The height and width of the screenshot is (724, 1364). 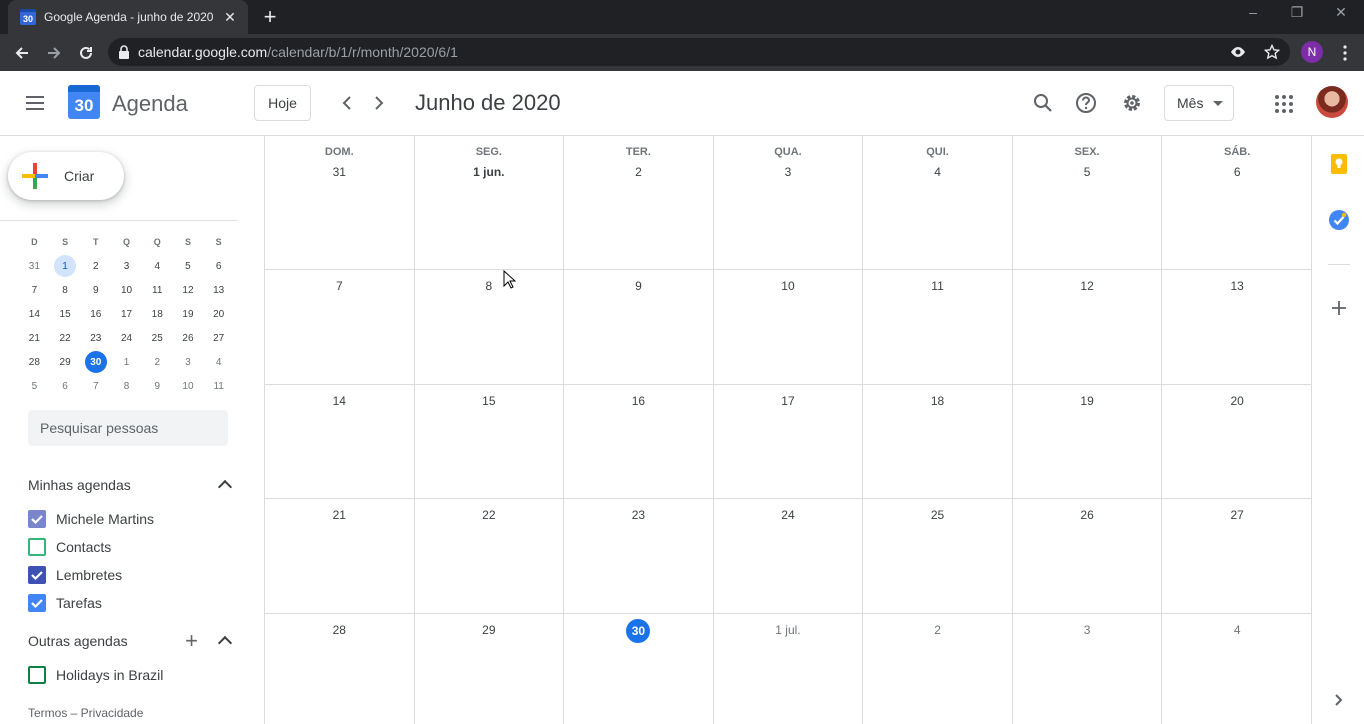 I want to click on day-cell: 1 jul., so click(x=789, y=669).